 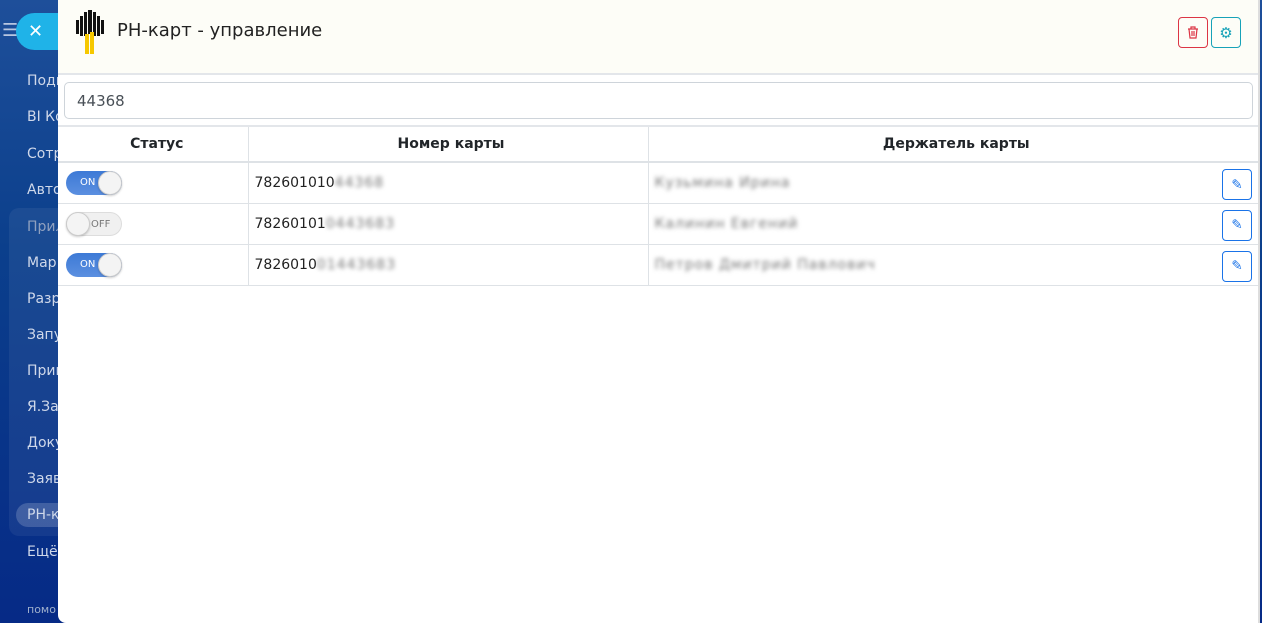 I want to click on card-number: 7826010, so click(x=285, y=264).